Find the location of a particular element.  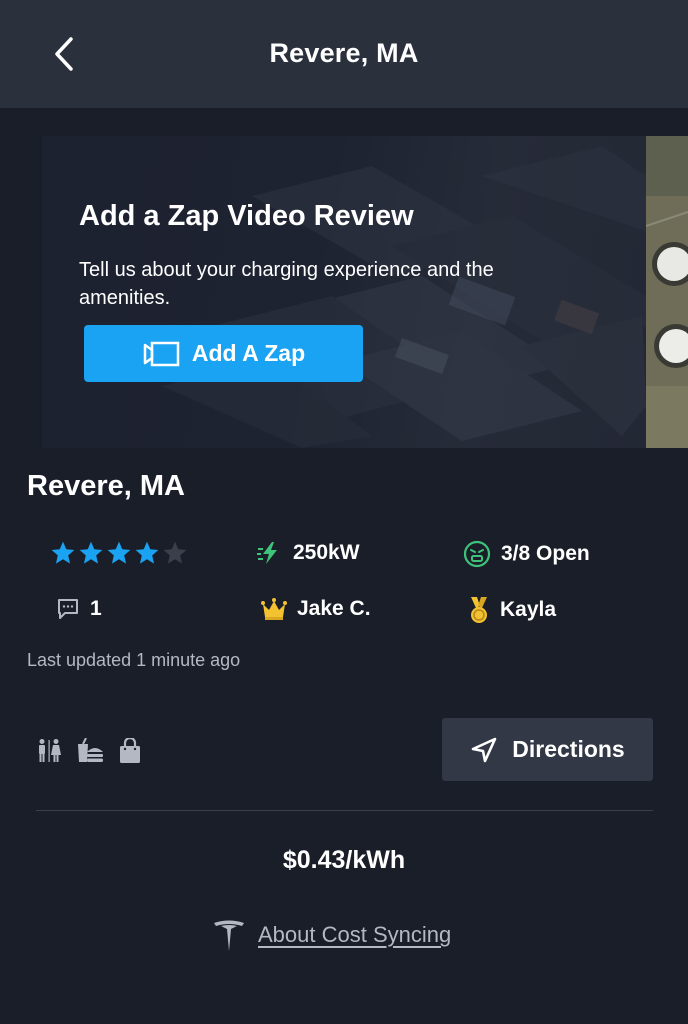

add-zap-label: Add A Zap is located at coordinates (248, 353).